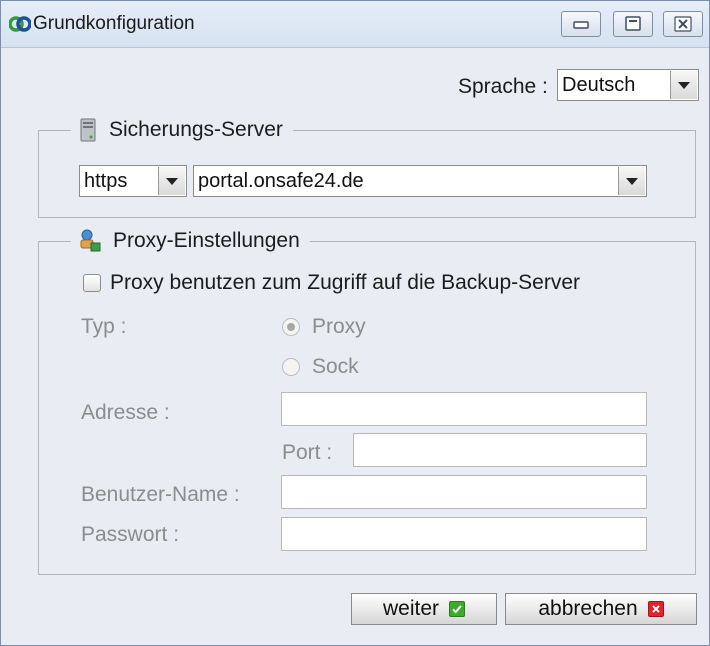 The height and width of the screenshot is (646, 710). I want to click on checkmark-icon, so click(457, 609).